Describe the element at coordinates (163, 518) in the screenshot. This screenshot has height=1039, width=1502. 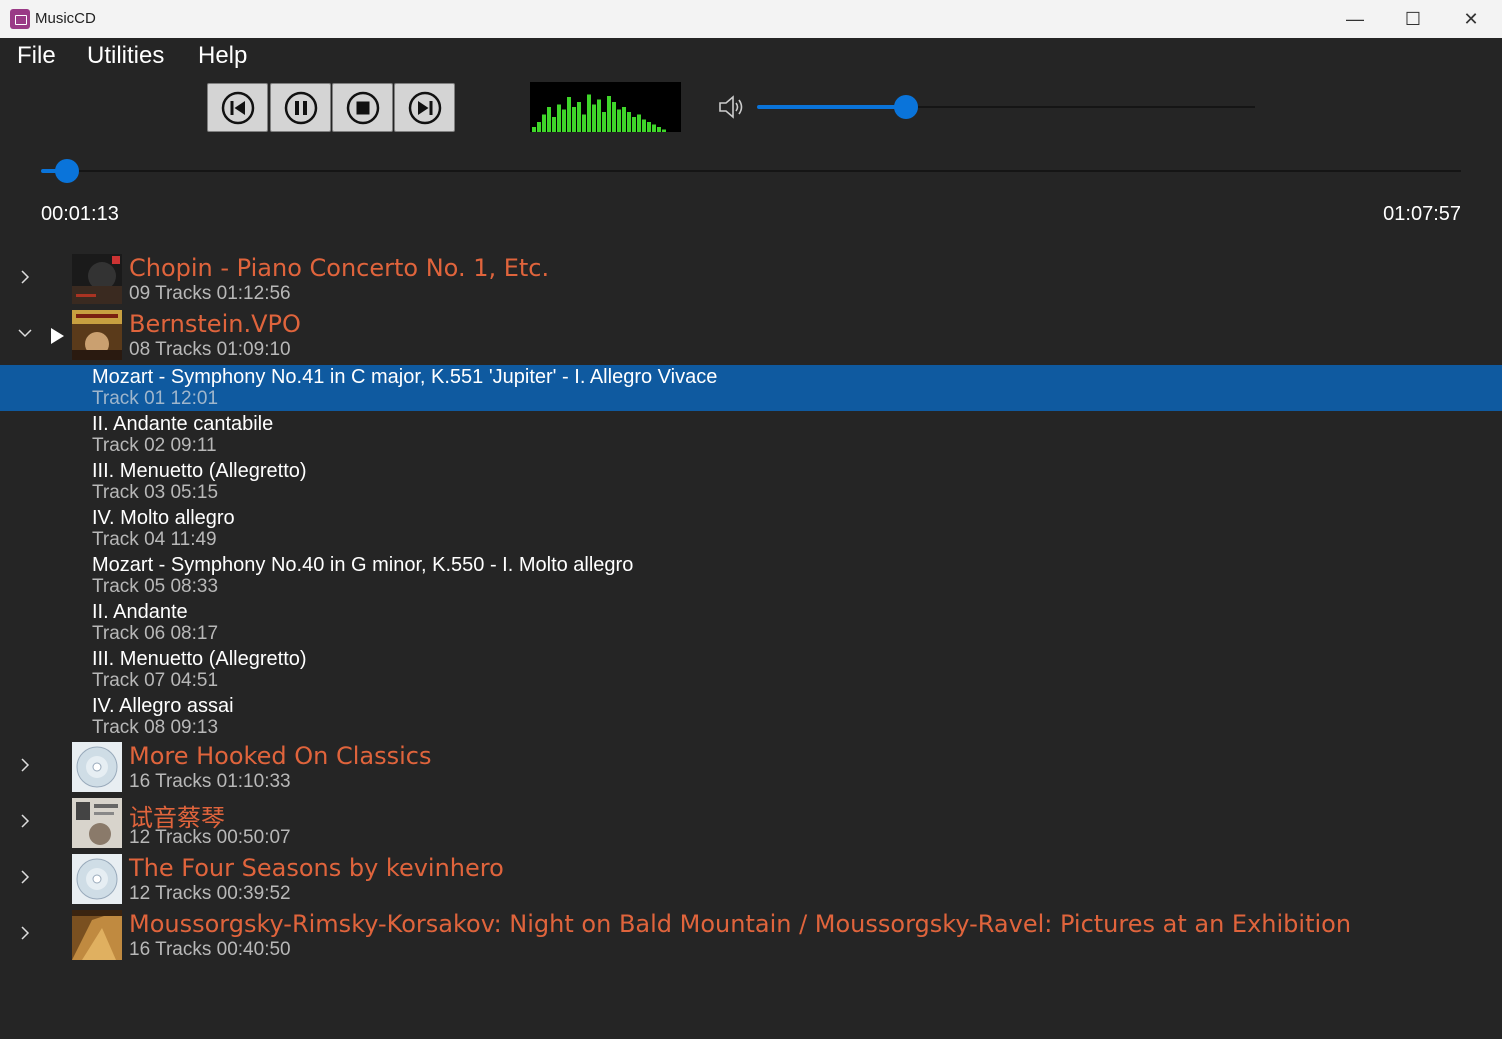
I see `track-title: IV. Molto allegro` at that location.